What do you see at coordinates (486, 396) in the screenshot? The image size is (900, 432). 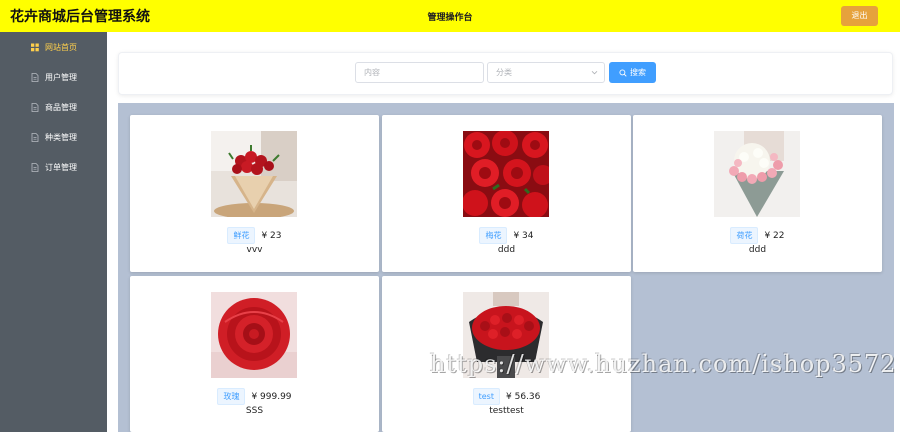 I see `category-tag: test` at bounding box center [486, 396].